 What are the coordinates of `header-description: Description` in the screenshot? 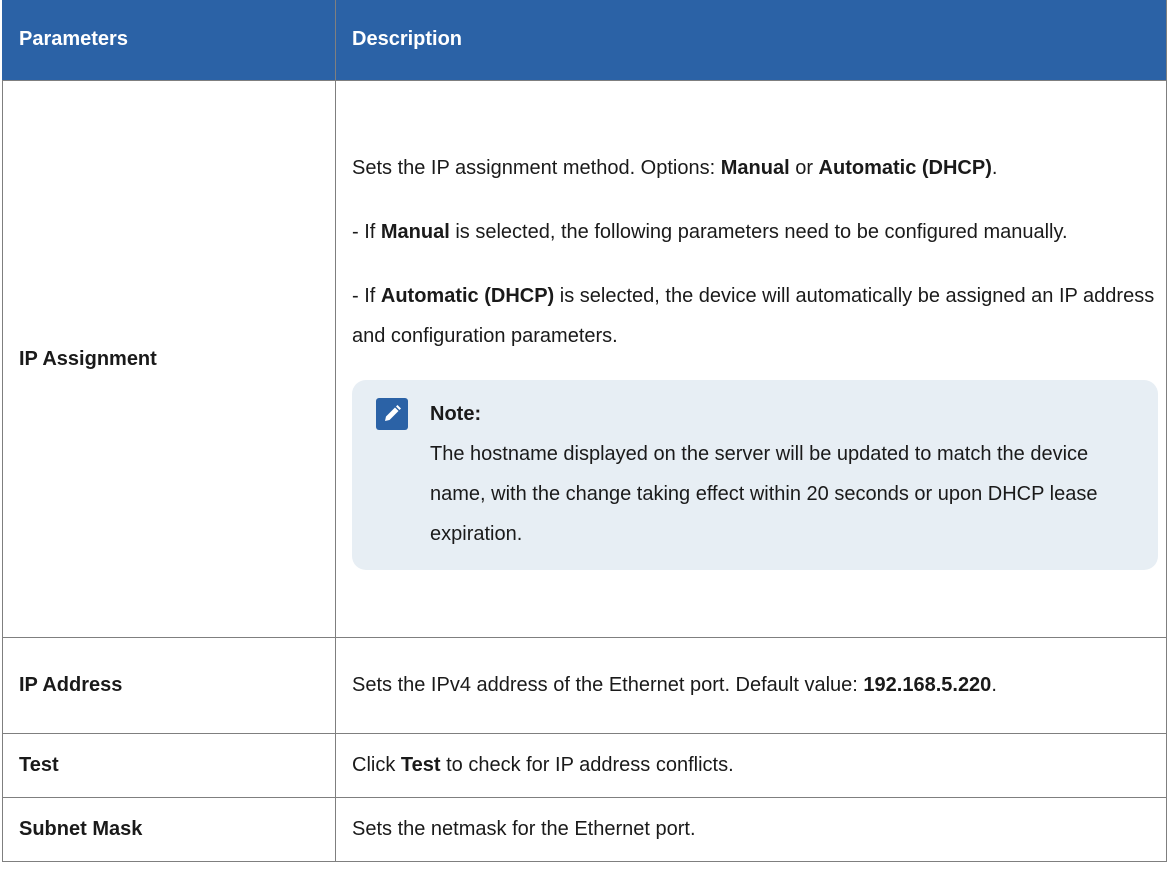 It's located at (751, 40).